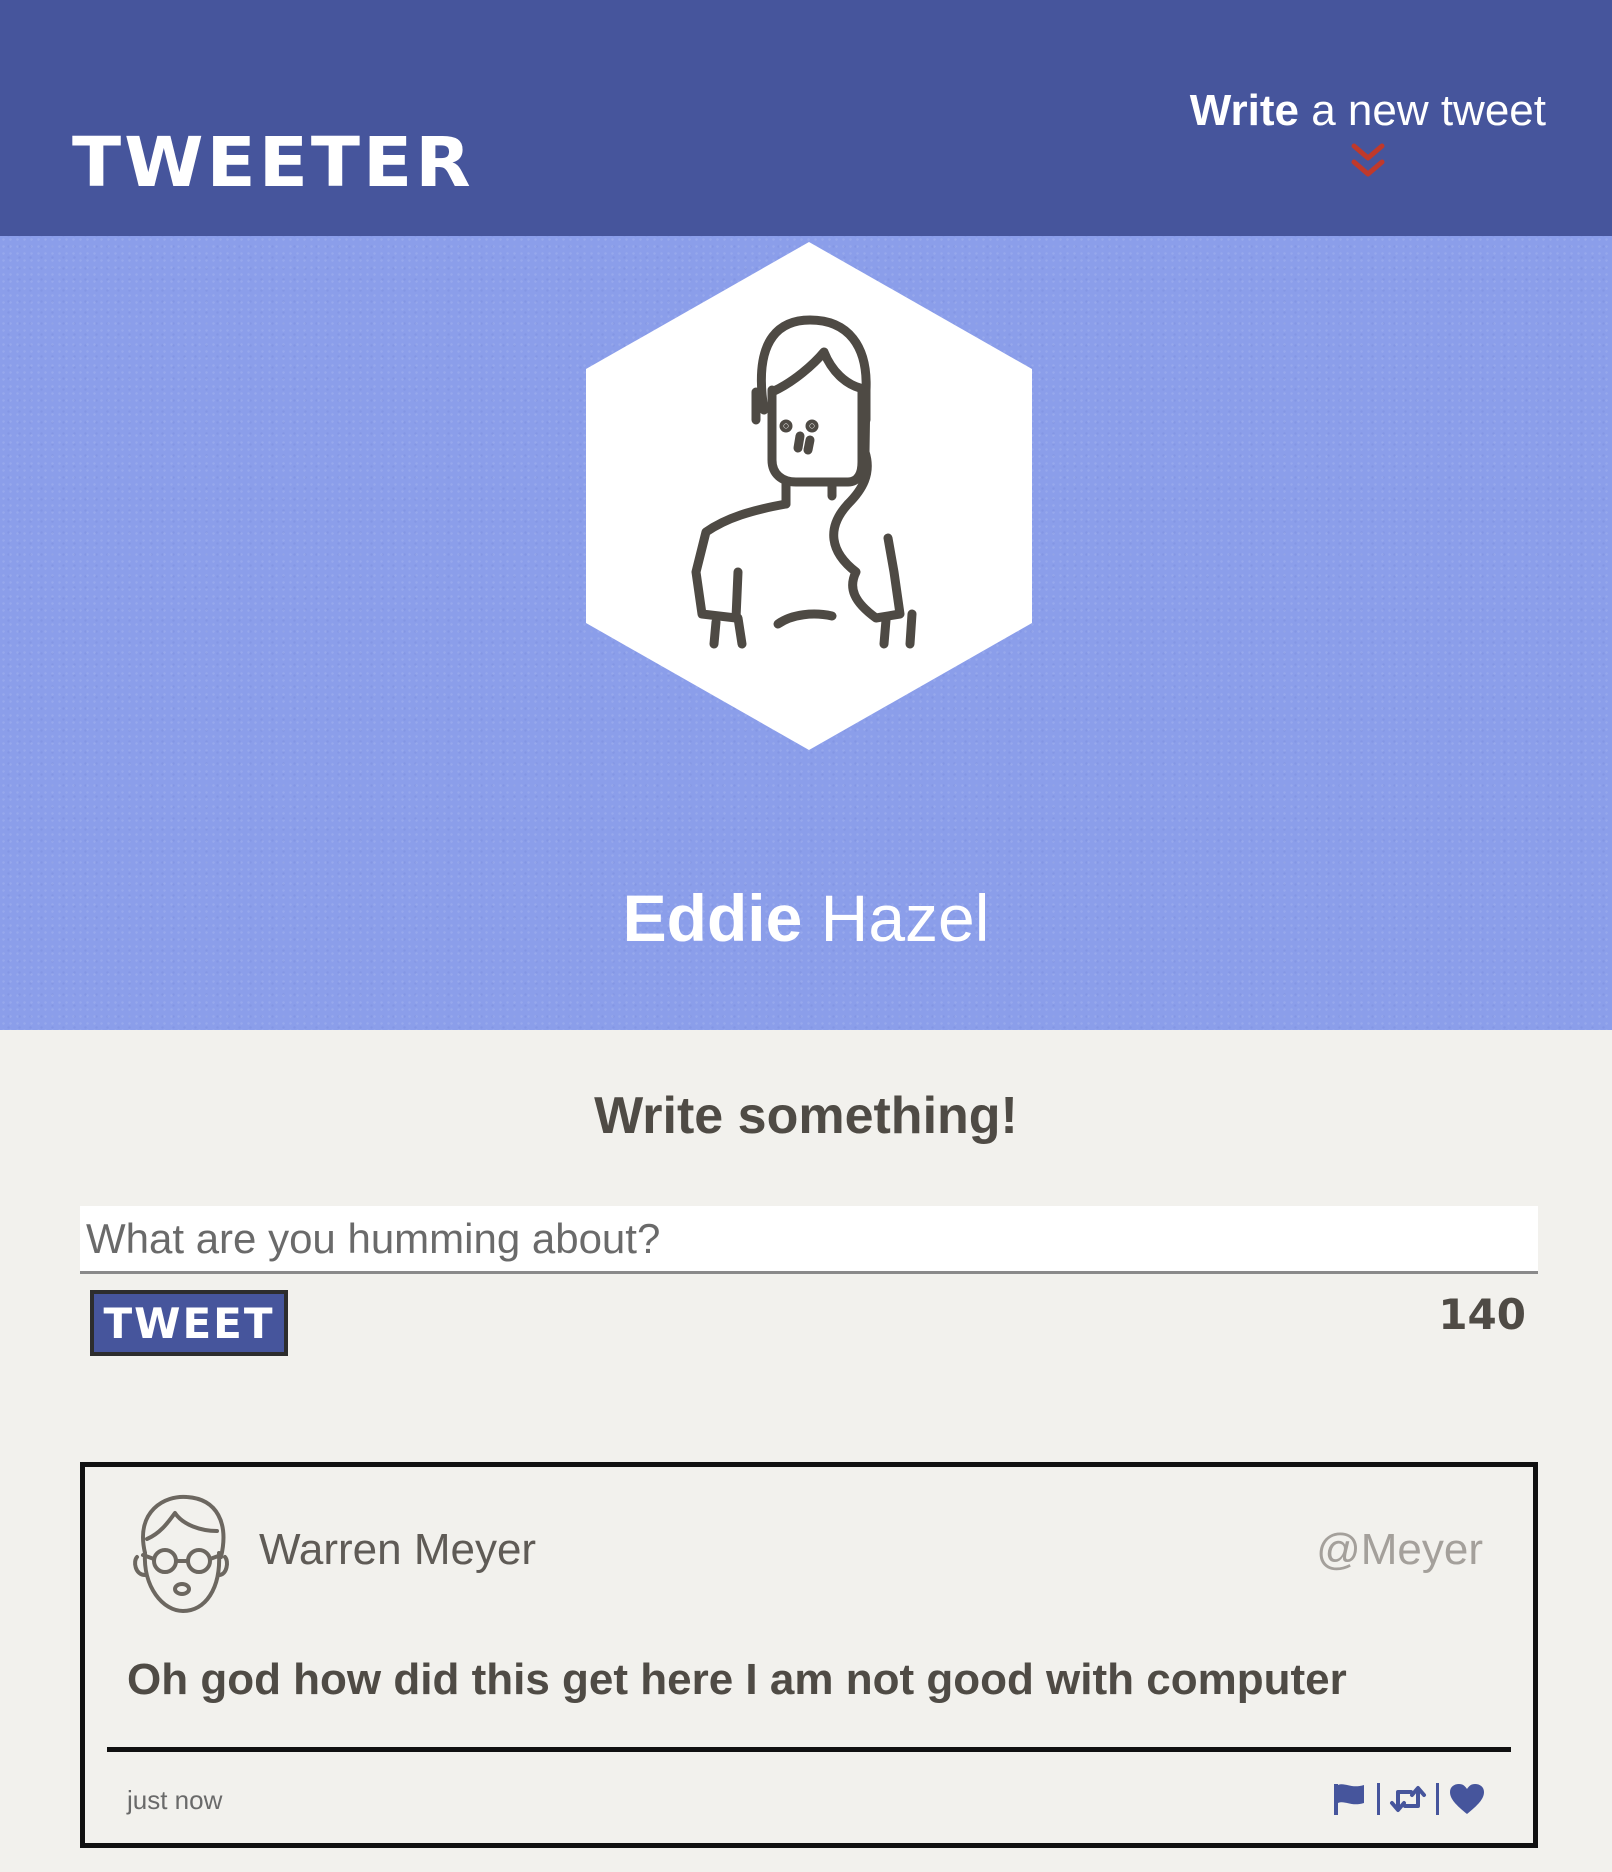 Image resolution: width=1612 pixels, height=1872 pixels. What do you see at coordinates (1244, 110) in the screenshot?
I see `compose-toggle-strong: Write` at bounding box center [1244, 110].